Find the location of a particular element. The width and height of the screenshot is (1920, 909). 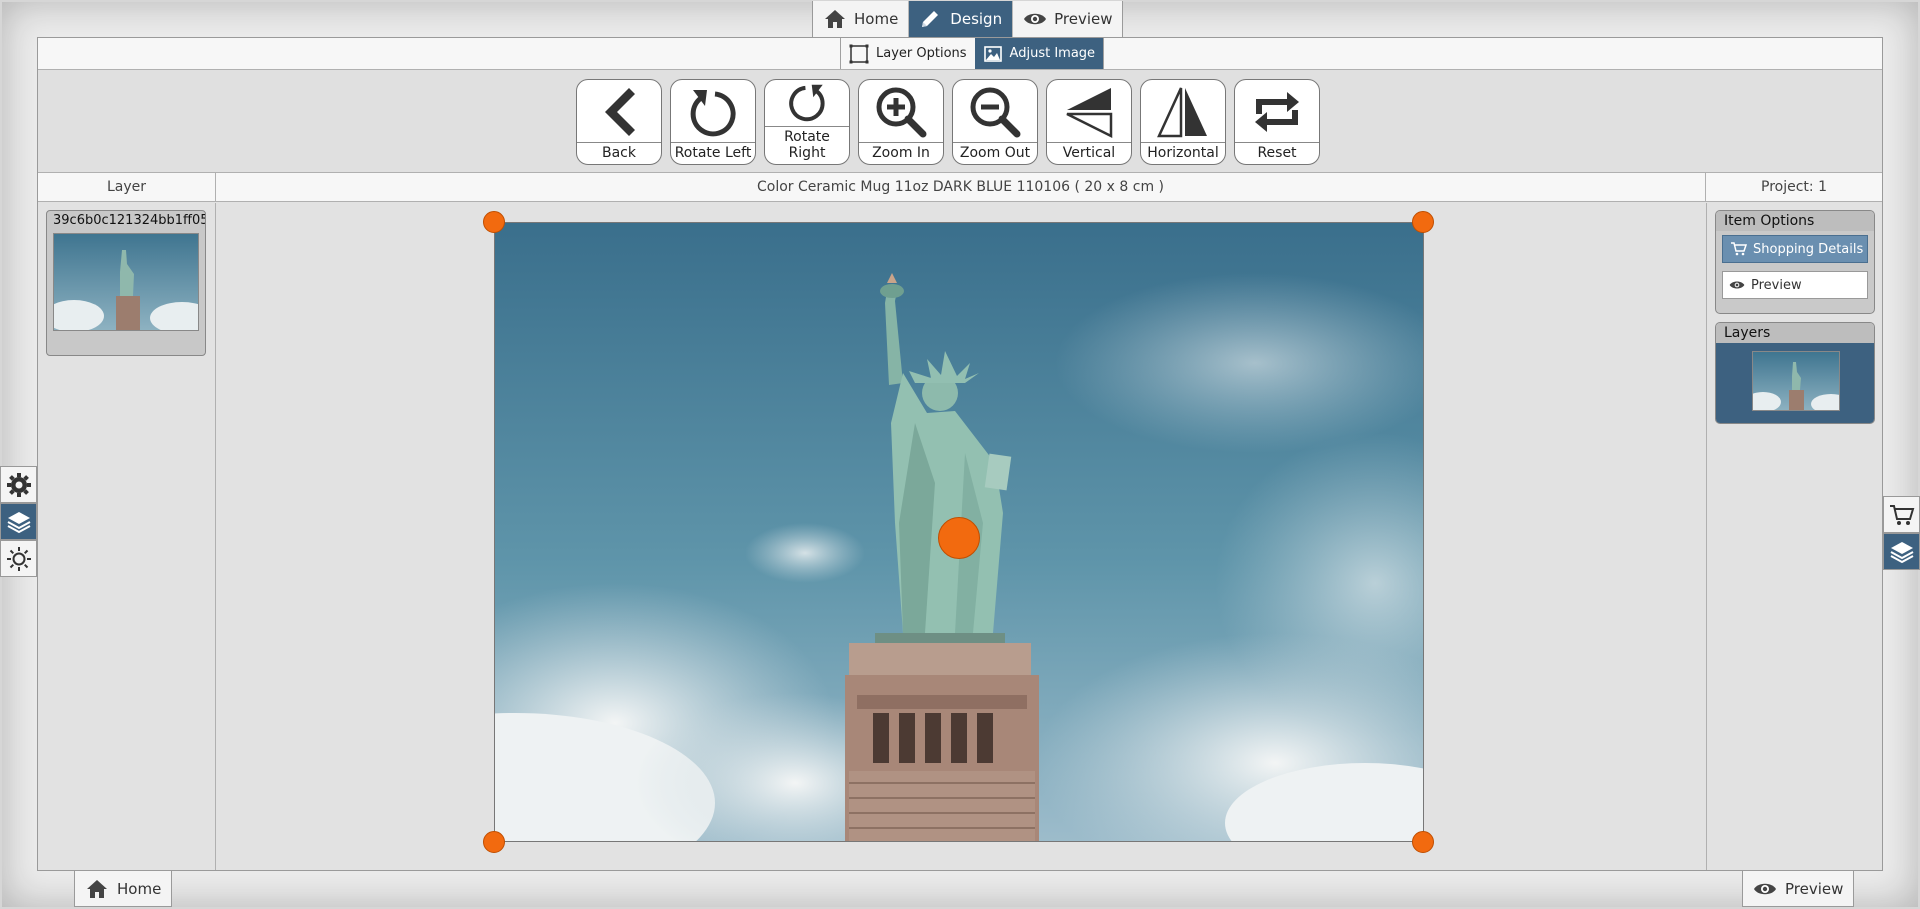

layers-side-button is located at coordinates (1901, 551).